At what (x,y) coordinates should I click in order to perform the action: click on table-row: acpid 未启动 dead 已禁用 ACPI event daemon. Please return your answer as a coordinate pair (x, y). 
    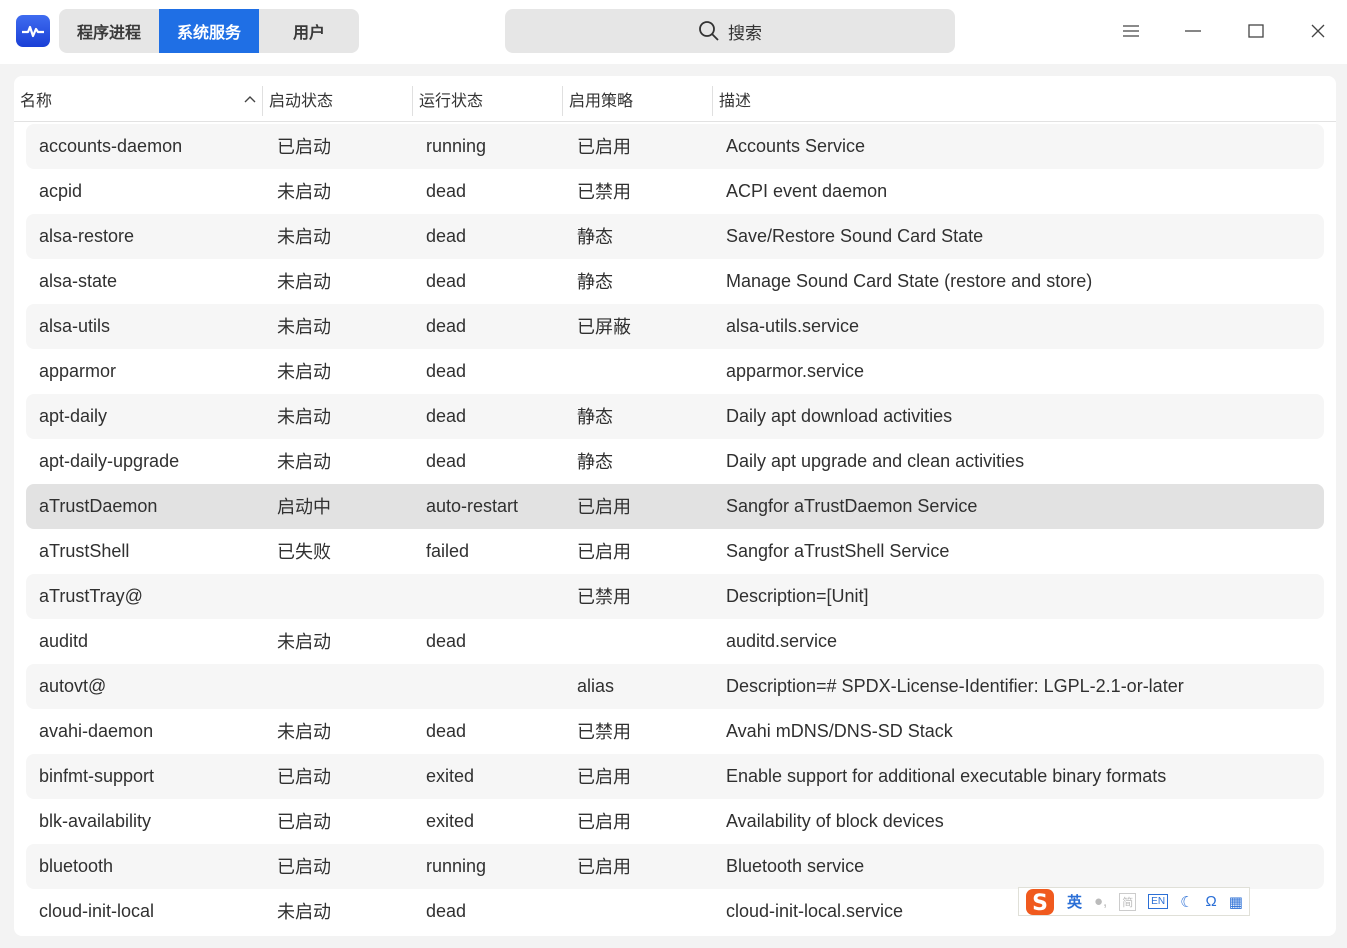
    Looking at the image, I should click on (675, 191).